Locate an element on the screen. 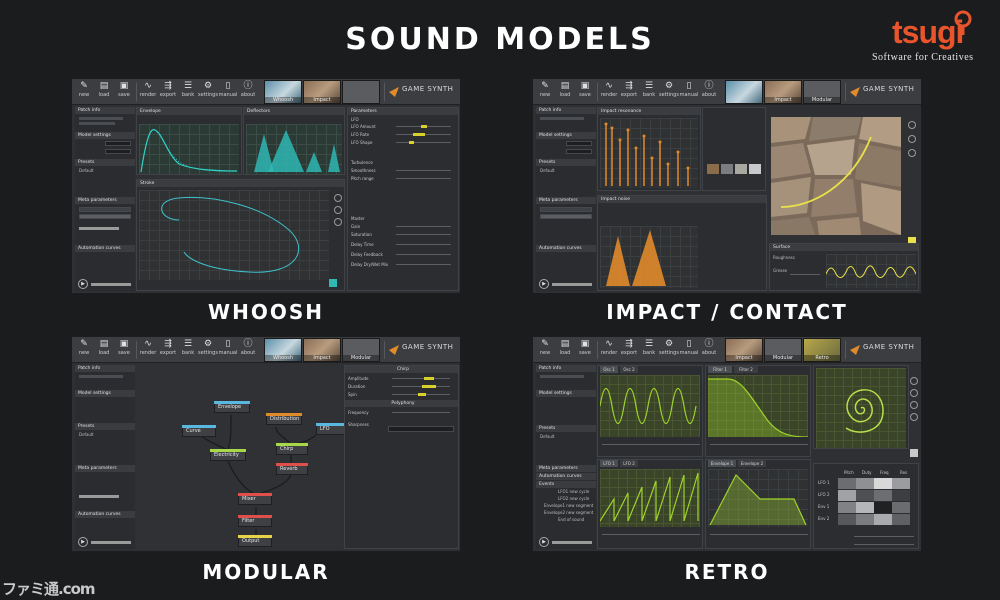  preset-default: Default is located at coordinates (547, 436).